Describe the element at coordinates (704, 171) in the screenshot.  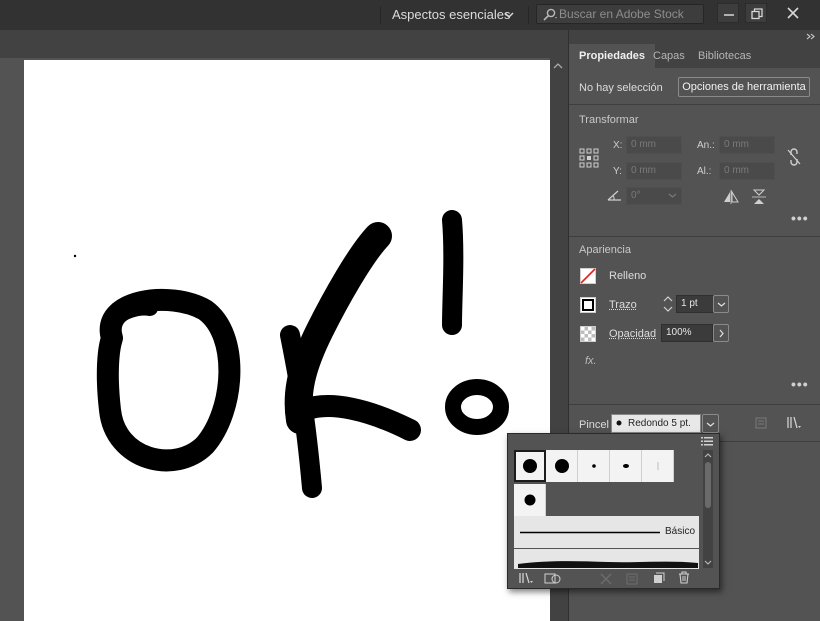
I see `height-label: Al.:` at that location.